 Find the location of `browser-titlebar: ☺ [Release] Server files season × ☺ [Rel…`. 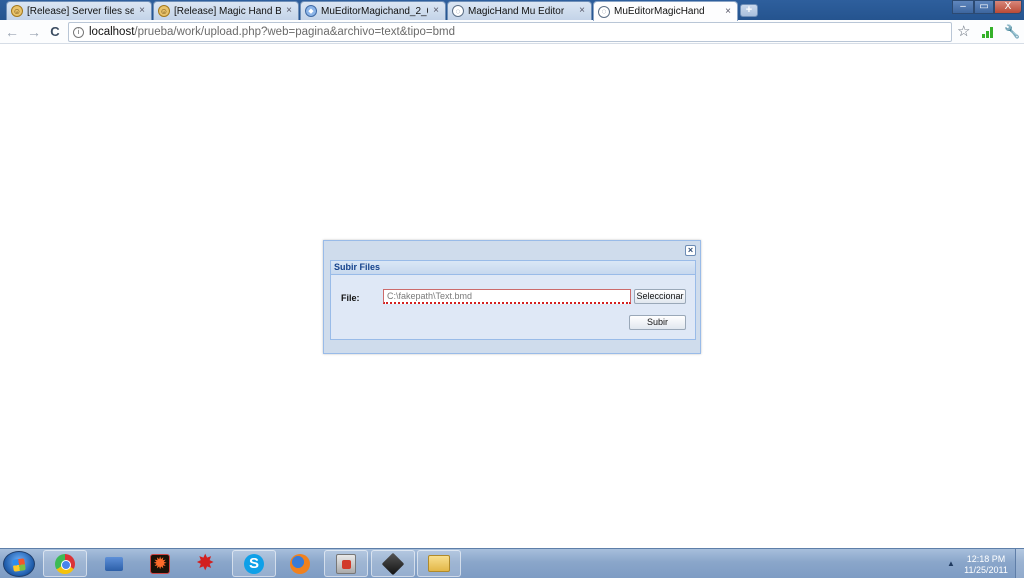

browser-titlebar: ☺ [Release] Server files season × ☺ [Rel… is located at coordinates (512, 10).